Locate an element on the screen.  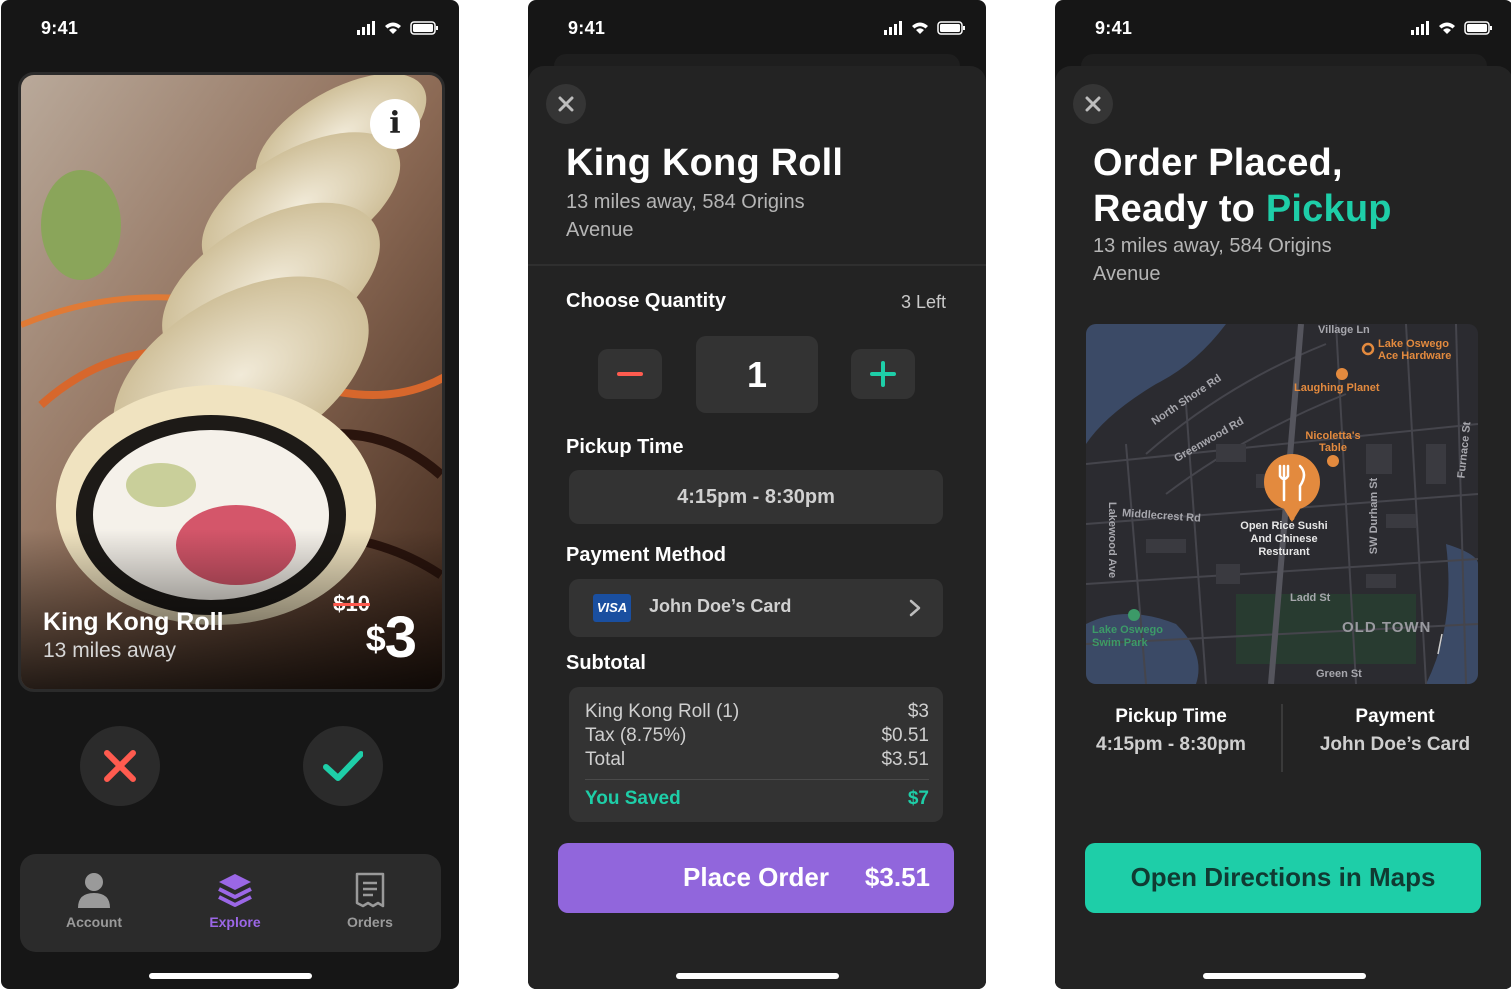
poi-label: Lake Oswego Ace Hardware is located at coordinates (1415, 350).